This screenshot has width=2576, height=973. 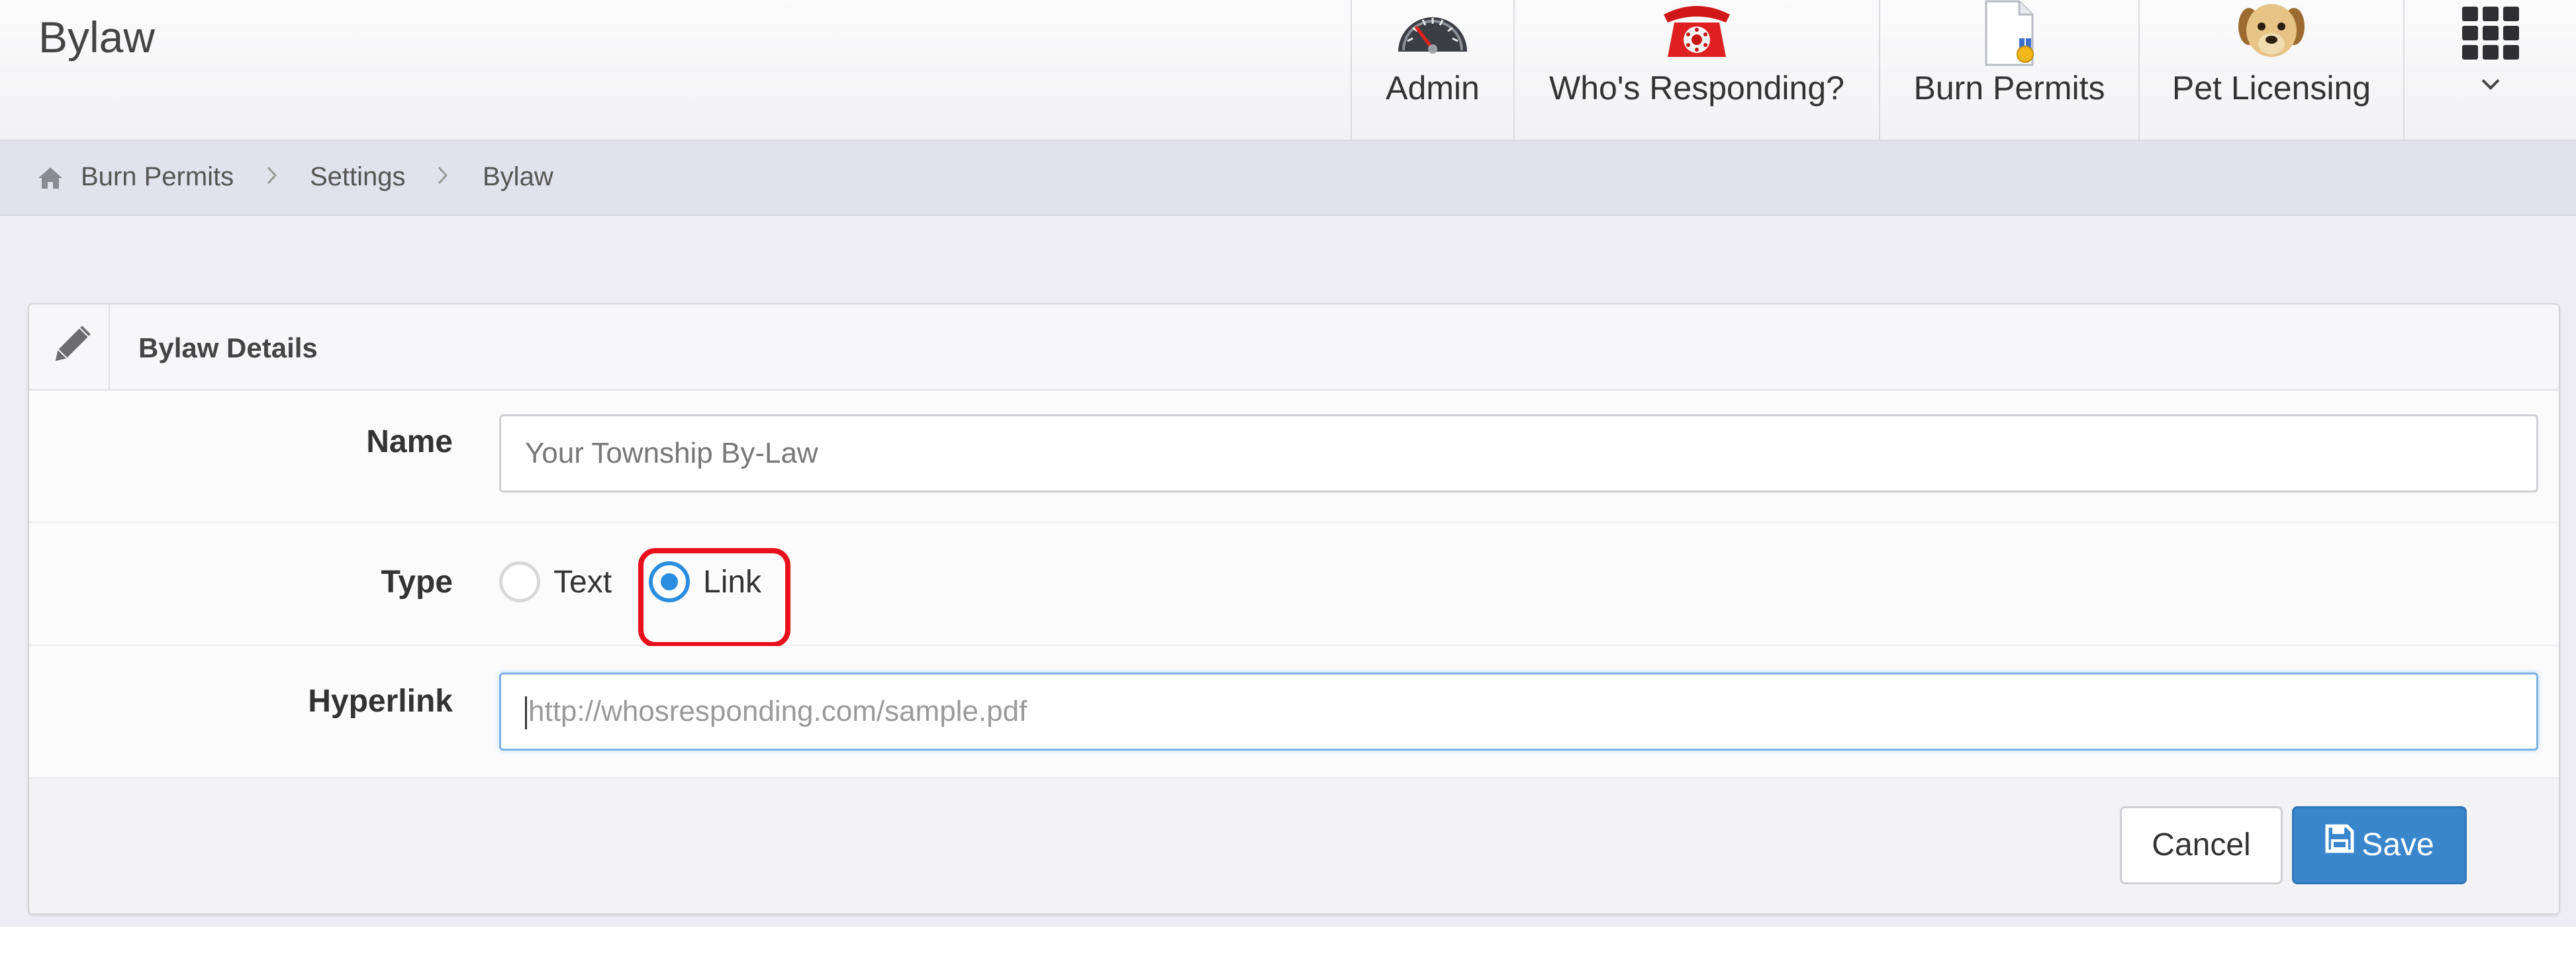 I want to click on form-row-type: Type Text Link, so click(x=1294, y=585).